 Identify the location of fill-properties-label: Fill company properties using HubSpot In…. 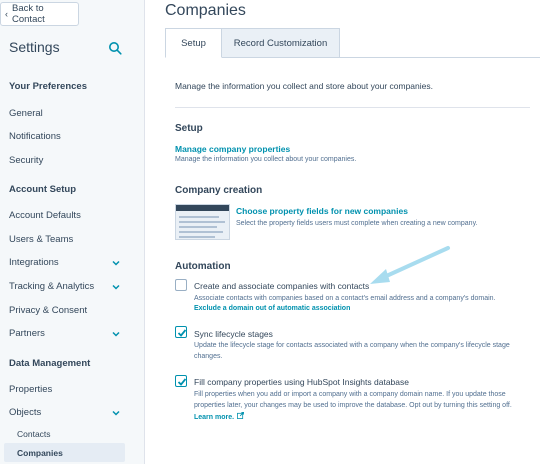
(301, 382).